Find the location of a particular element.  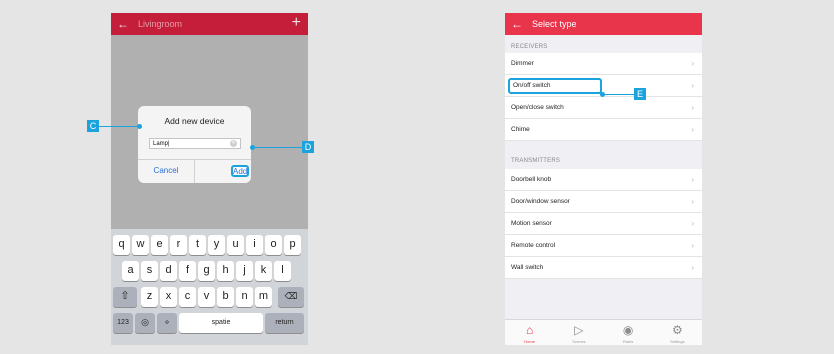

key-u: u is located at coordinates (235, 245).